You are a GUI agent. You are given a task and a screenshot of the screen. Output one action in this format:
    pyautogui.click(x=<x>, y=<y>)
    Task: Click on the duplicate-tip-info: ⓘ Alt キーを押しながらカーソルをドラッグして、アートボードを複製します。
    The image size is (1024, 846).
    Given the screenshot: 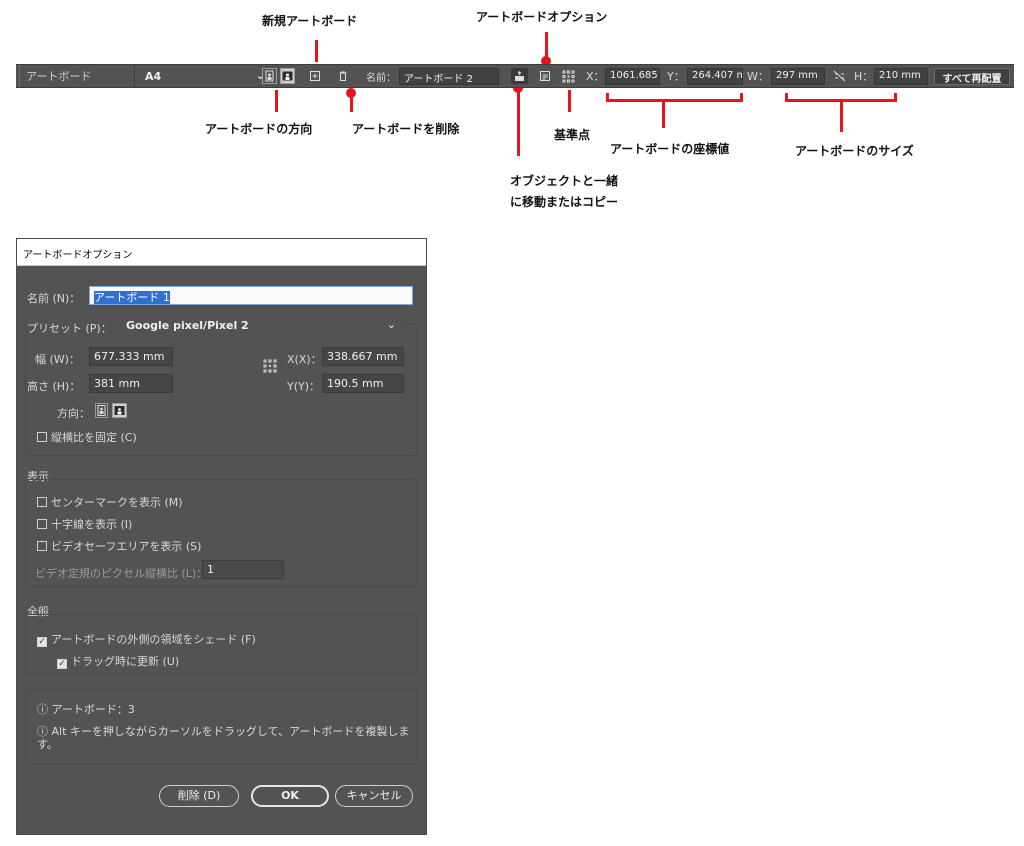 What is the action you would take?
    pyautogui.click(x=225, y=738)
    